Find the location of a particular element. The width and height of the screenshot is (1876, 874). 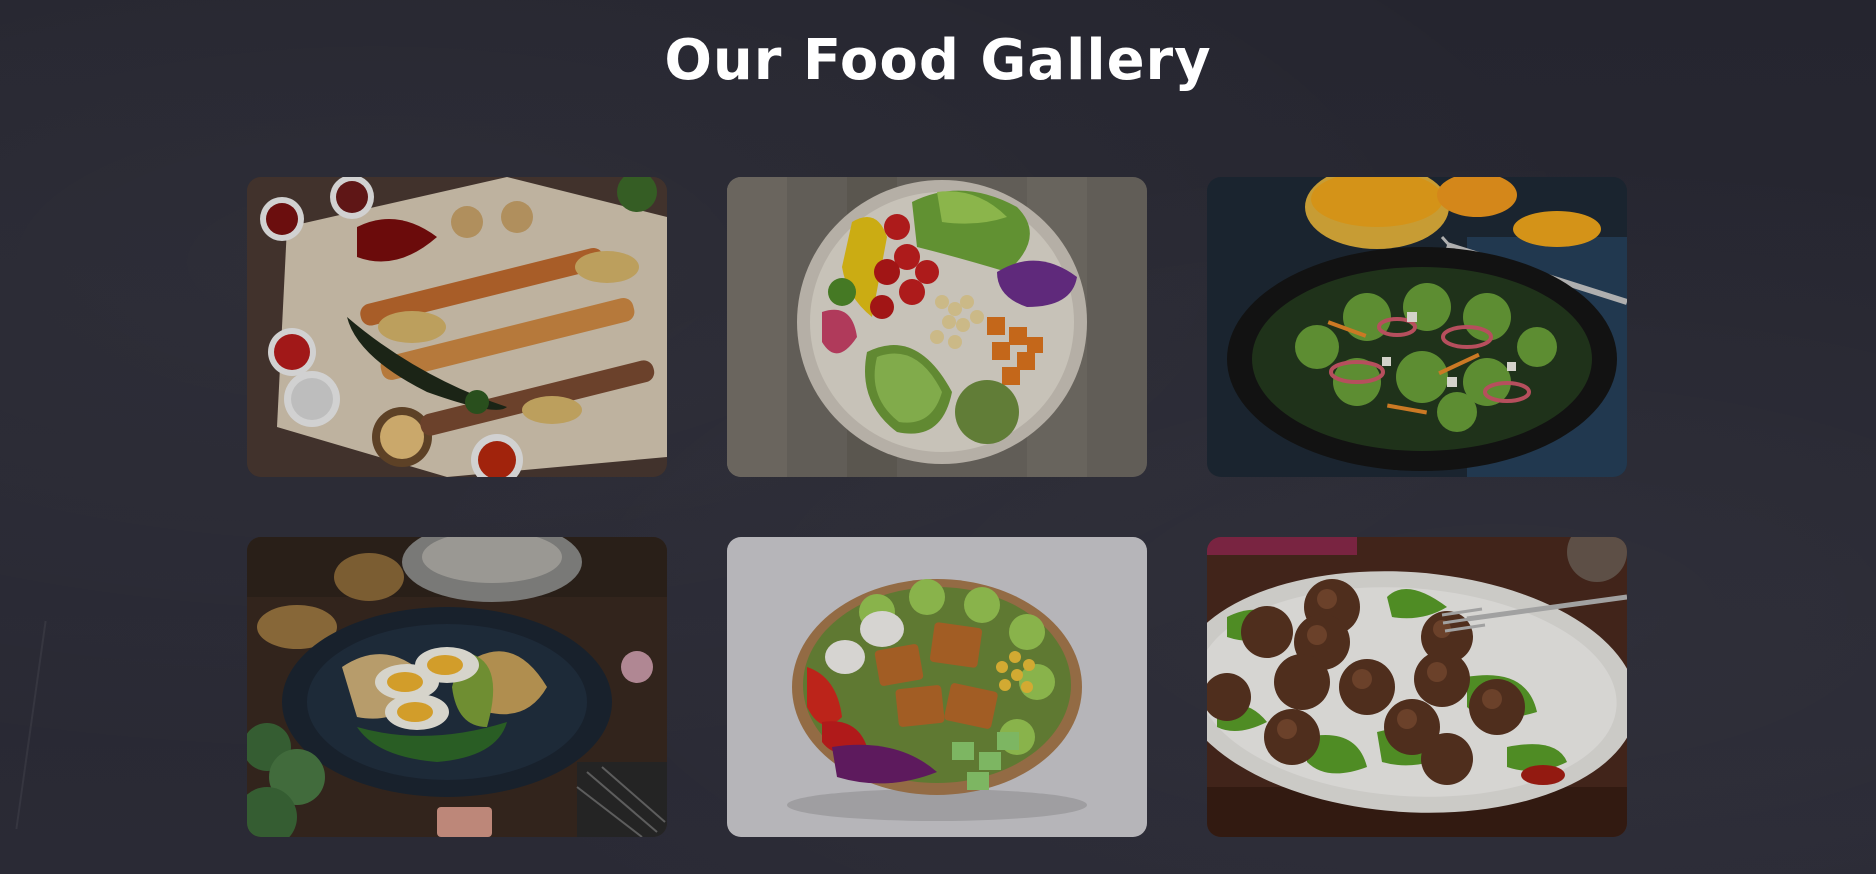

vegetable-salad-bowl-image is located at coordinates (937, 327).